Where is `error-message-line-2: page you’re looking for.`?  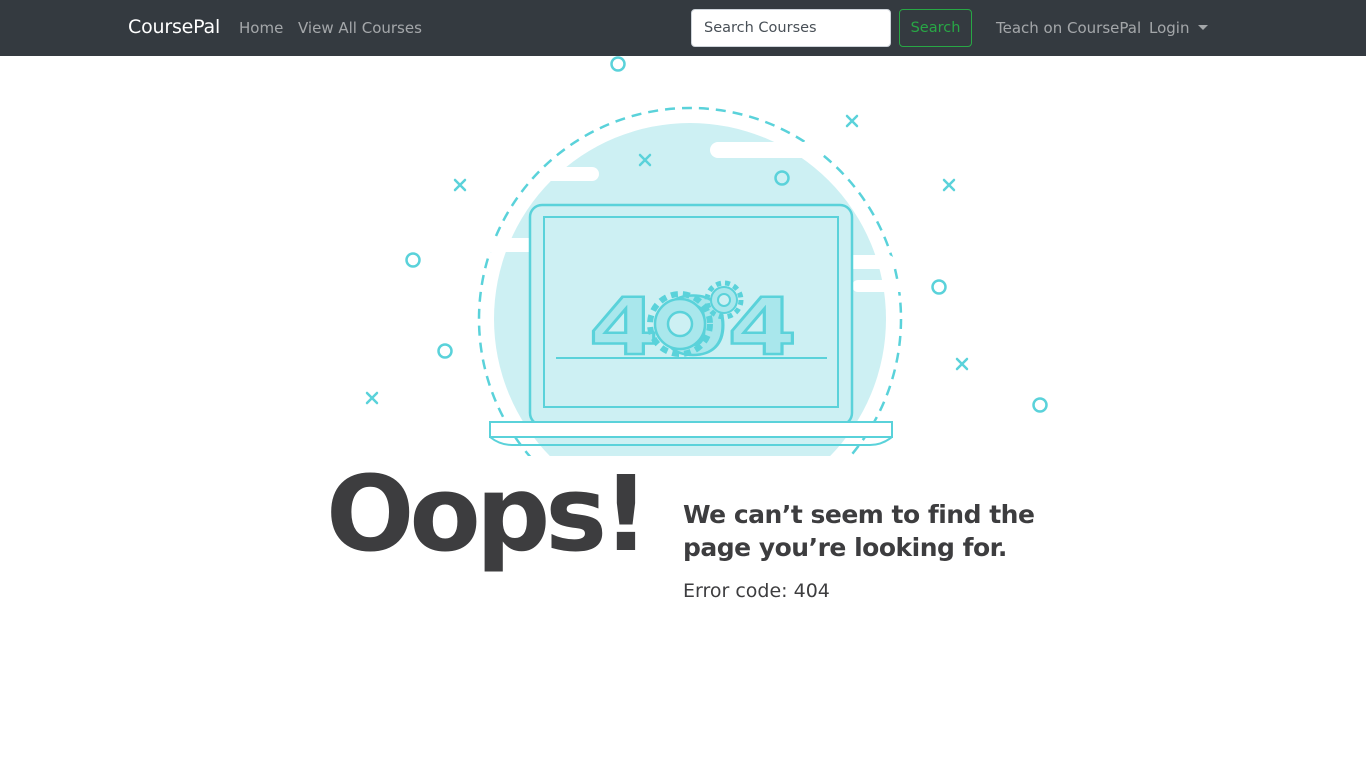 error-message-line-2: page you’re looking for. is located at coordinates (845, 547).